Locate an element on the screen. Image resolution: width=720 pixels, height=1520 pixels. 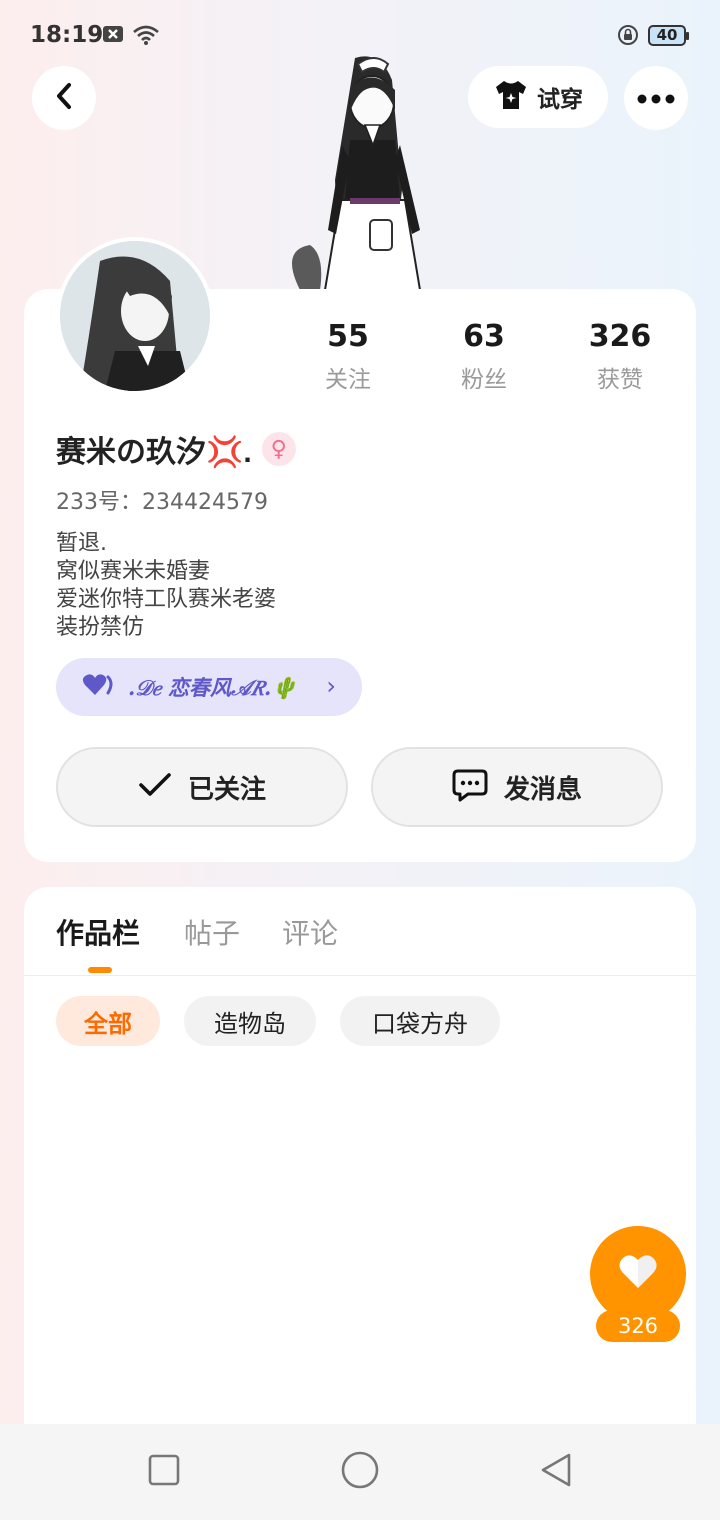
like-count: 326 is located at coordinates (638, 1326).